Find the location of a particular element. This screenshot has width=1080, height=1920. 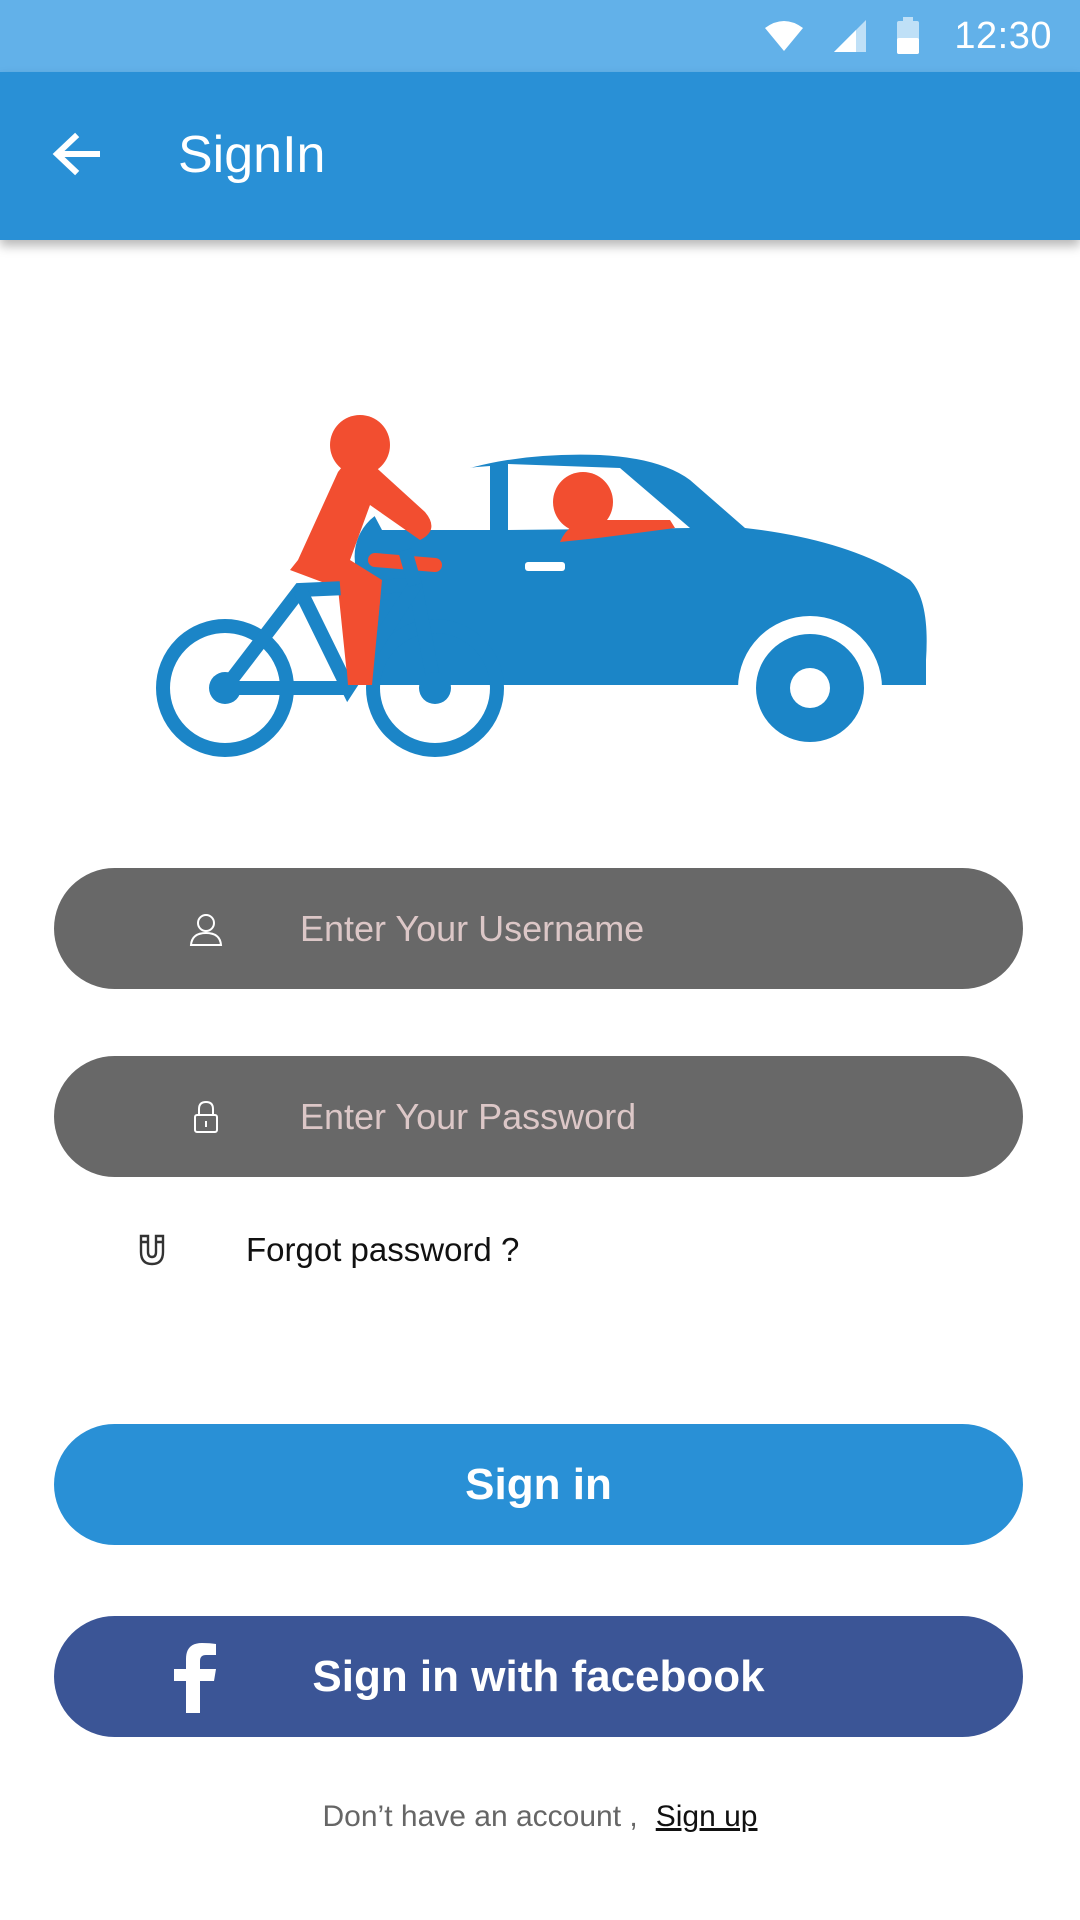

back-button is located at coordinates (76, 156).